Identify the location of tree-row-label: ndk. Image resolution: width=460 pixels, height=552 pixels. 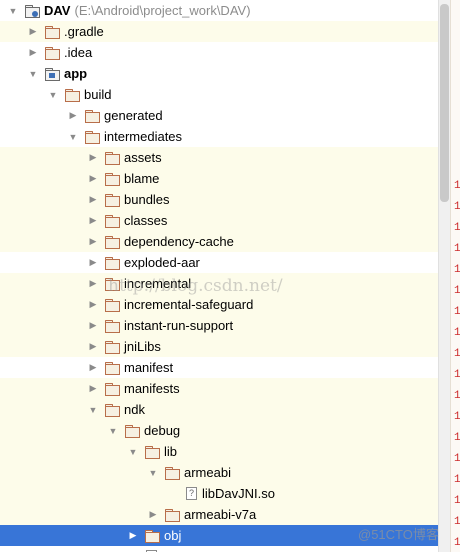
(134, 409).